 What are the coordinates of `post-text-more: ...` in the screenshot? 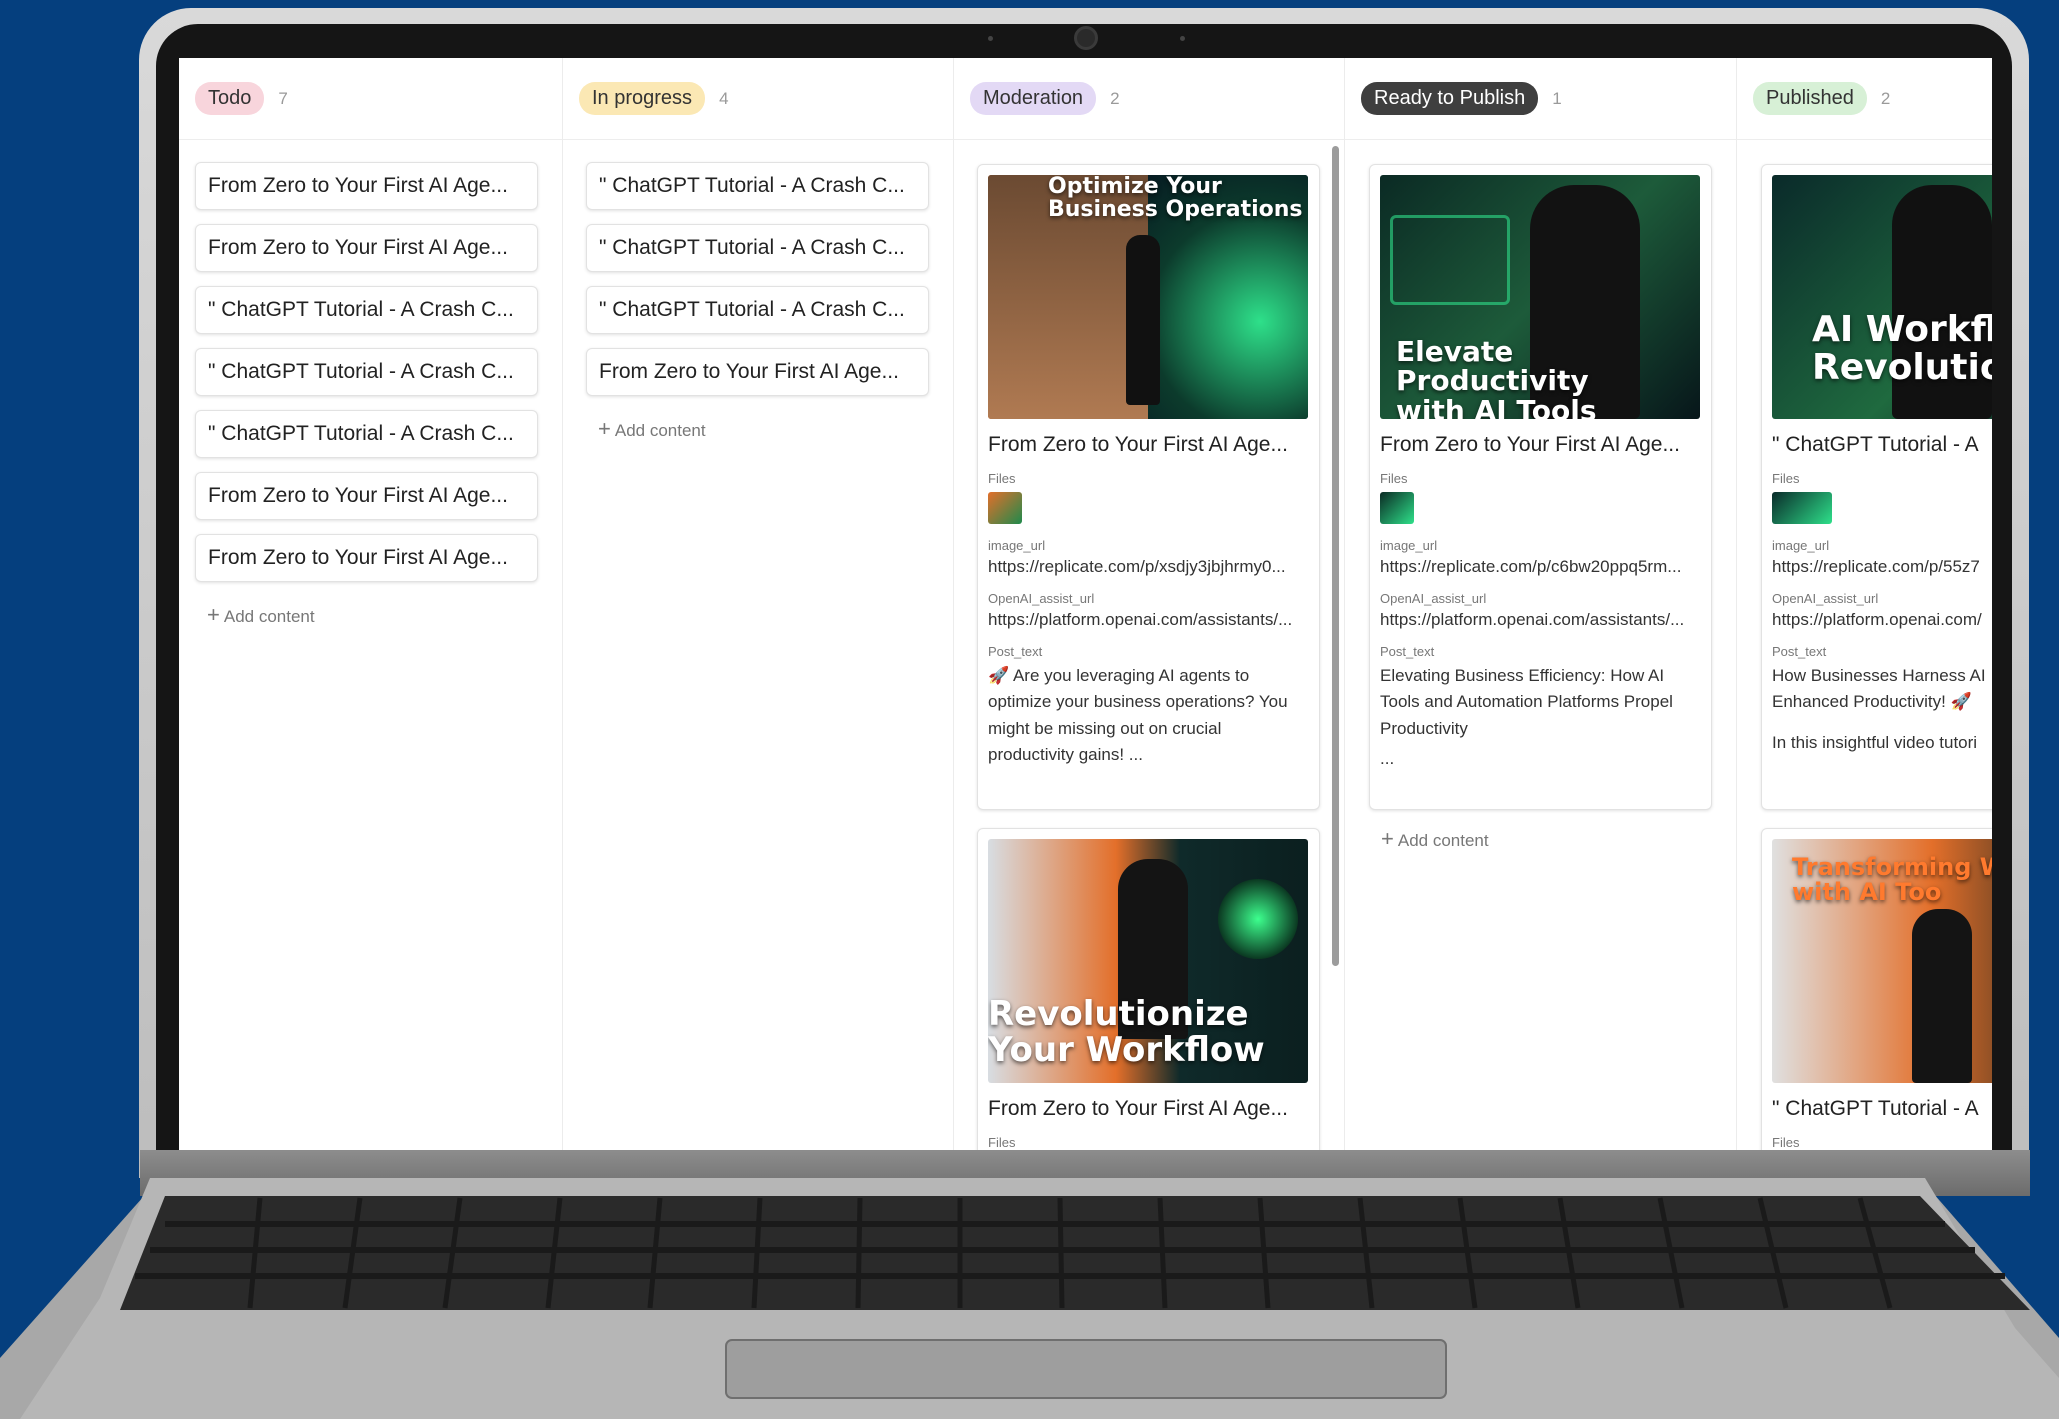 It's located at (1387, 759).